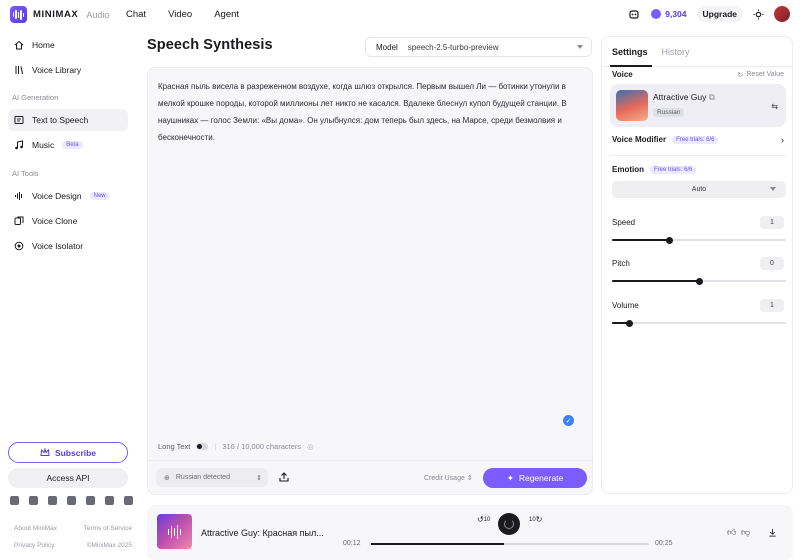 The width and height of the screenshot is (800, 560). Describe the element at coordinates (719, 14) in the screenshot. I see `upgrade-button: Upgrade` at that location.